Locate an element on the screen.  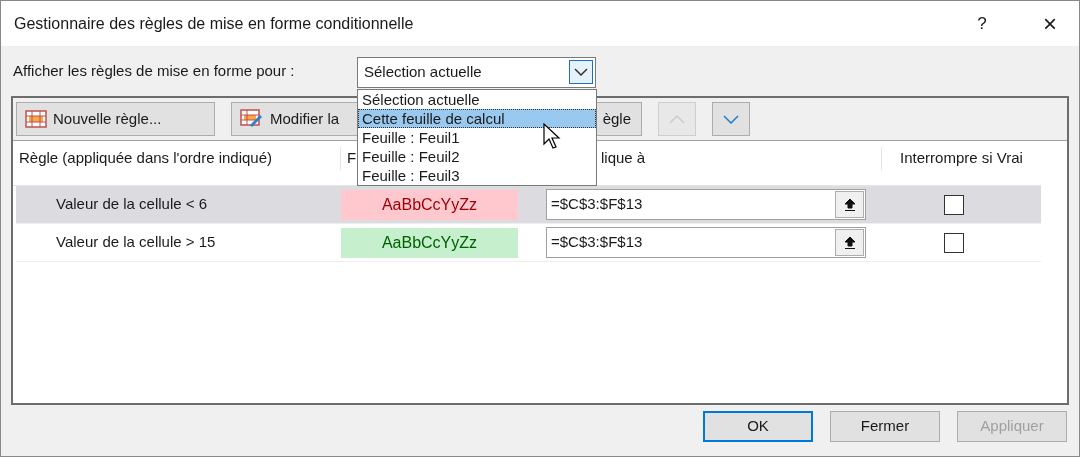
rule-row: Valeur de la cellule > 15 AaBbCcYyZz =$C$3:$F$13 is located at coordinates (528, 243).